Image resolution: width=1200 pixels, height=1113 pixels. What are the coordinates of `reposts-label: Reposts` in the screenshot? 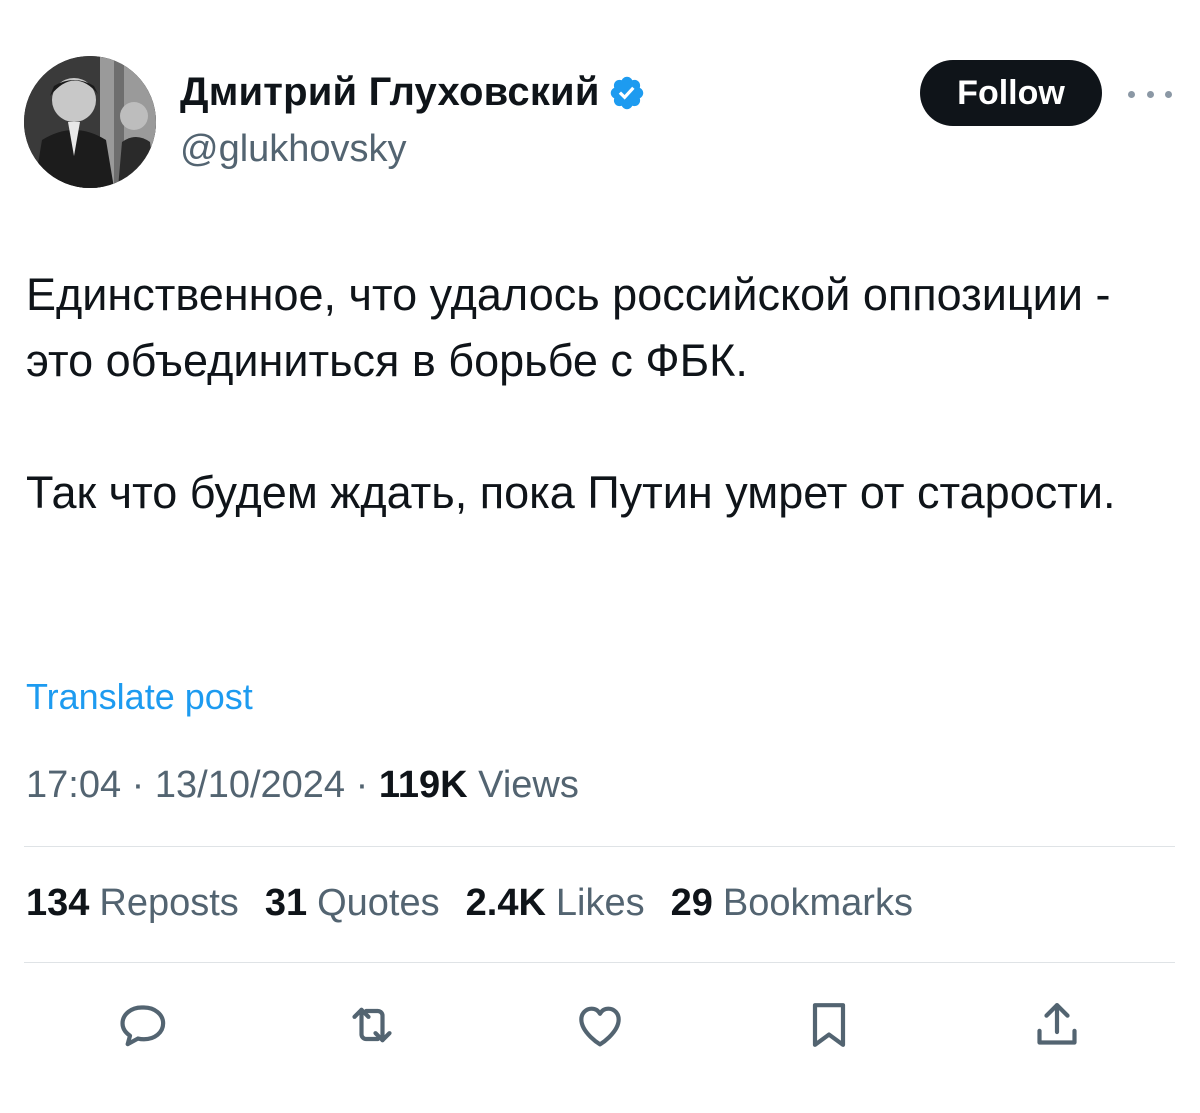 It's located at (169, 903).